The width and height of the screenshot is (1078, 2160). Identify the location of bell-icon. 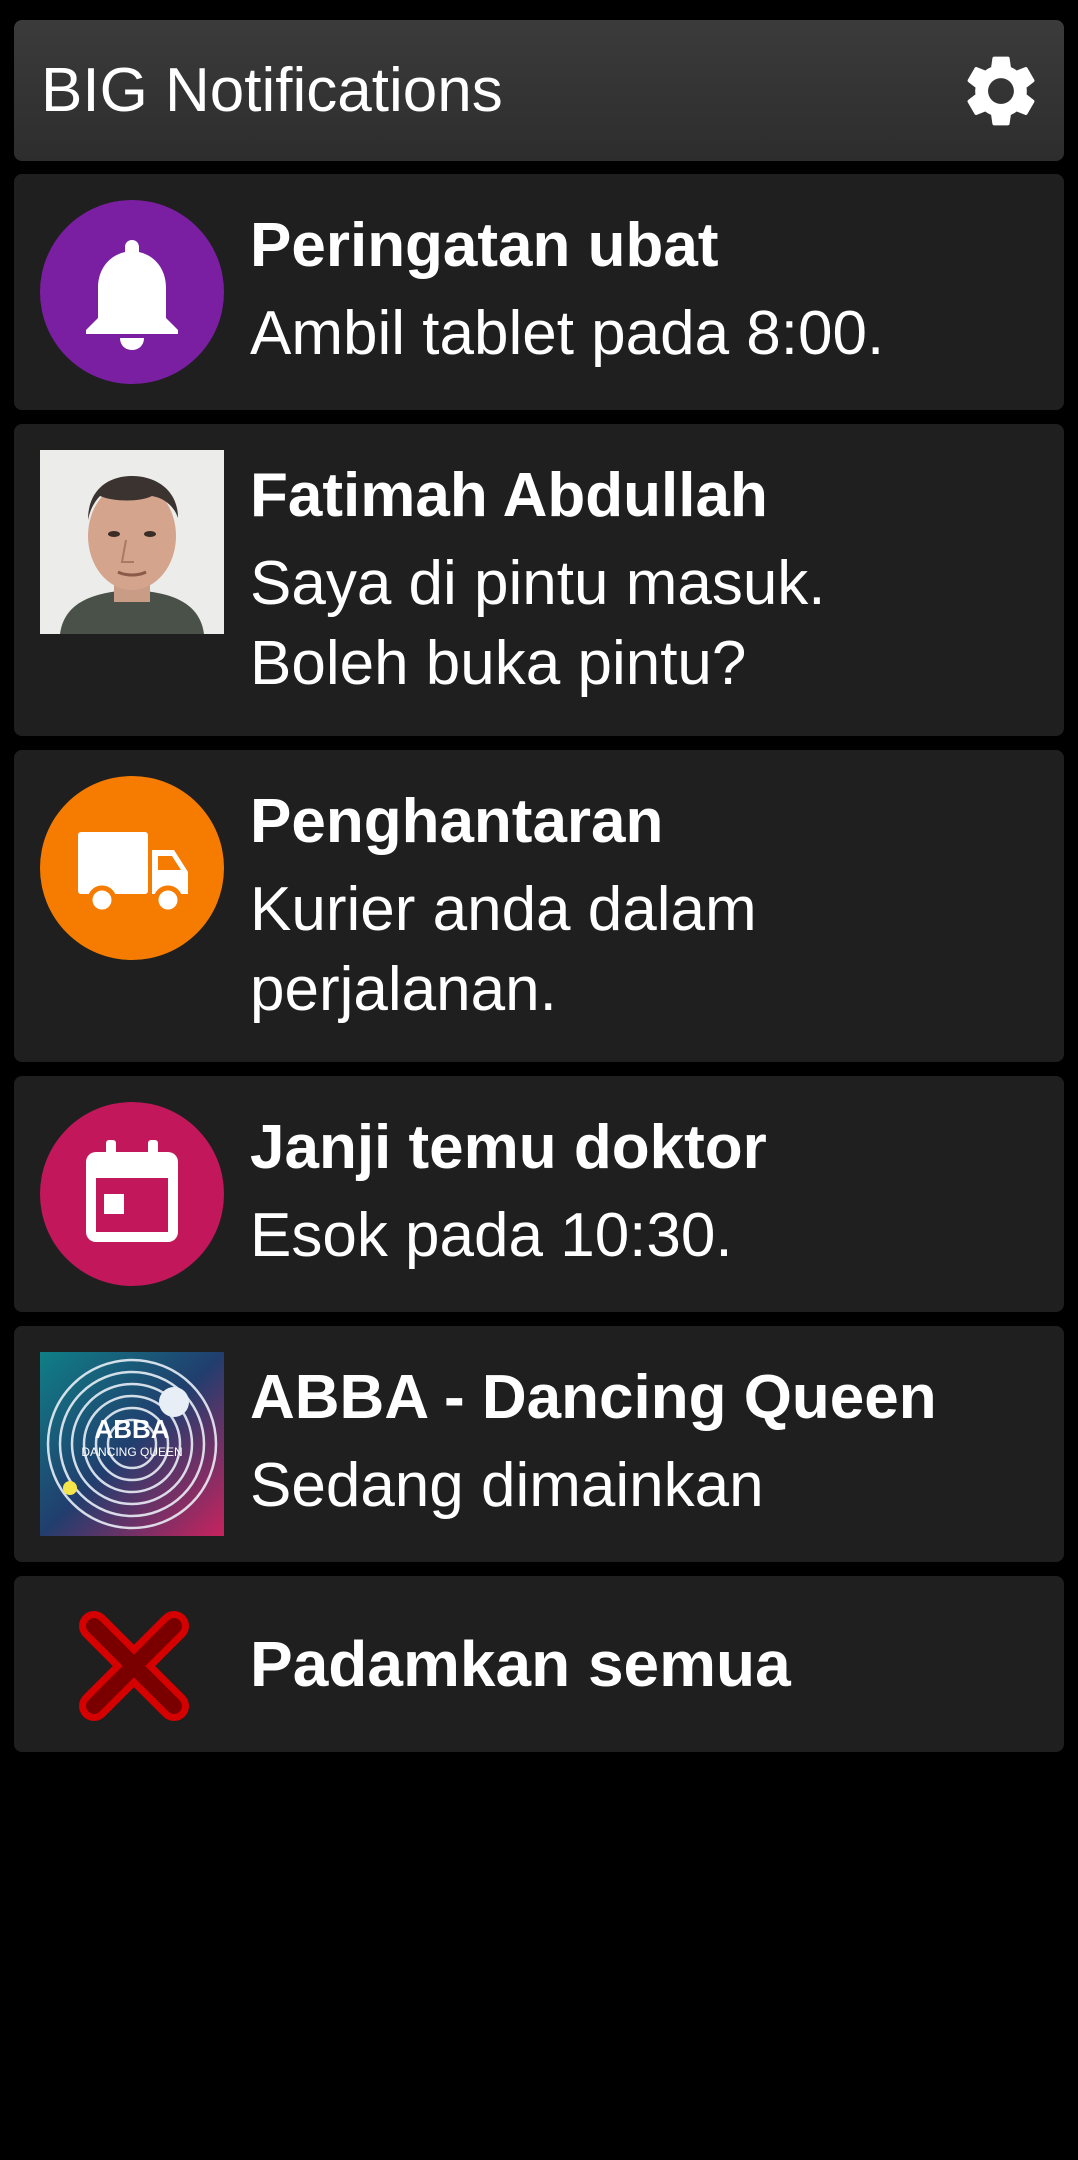
(132, 292).